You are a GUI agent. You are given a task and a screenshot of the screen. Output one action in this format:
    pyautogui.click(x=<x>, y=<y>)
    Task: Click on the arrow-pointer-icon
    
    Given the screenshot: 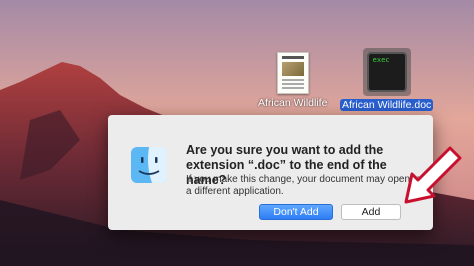 What is the action you would take?
    pyautogui.click(x=433, y=175)
    